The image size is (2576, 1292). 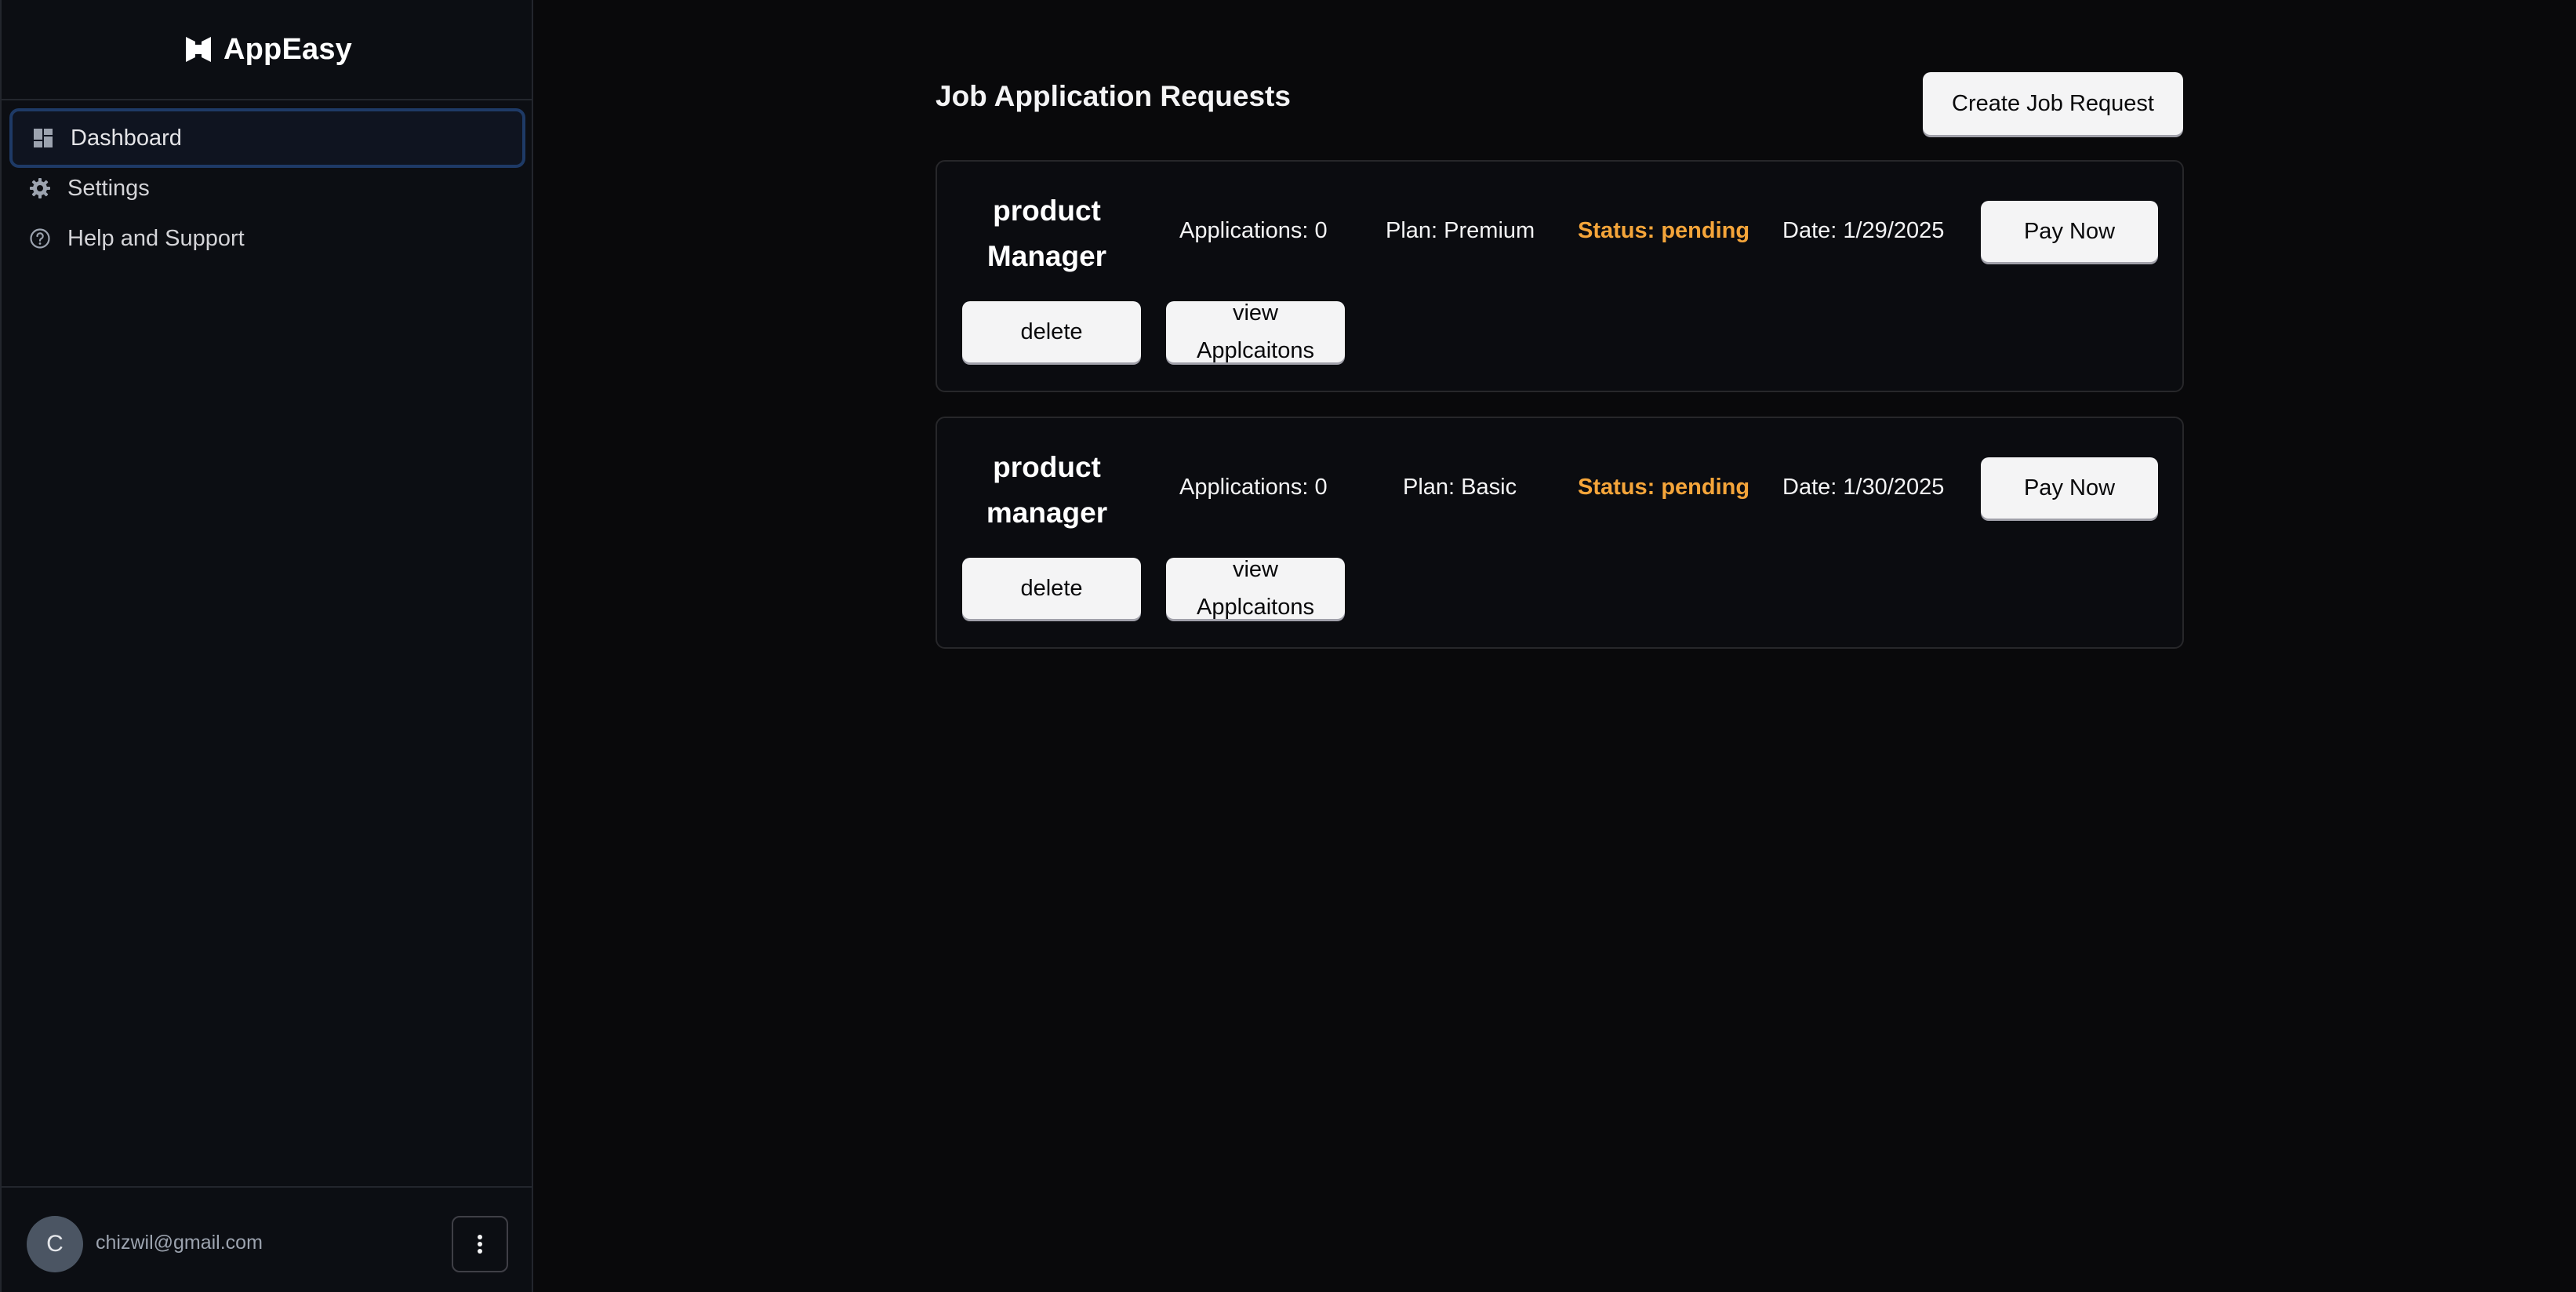 I want to click on job-date: Date: 1/30/2025, so click(x=1863, y=487).